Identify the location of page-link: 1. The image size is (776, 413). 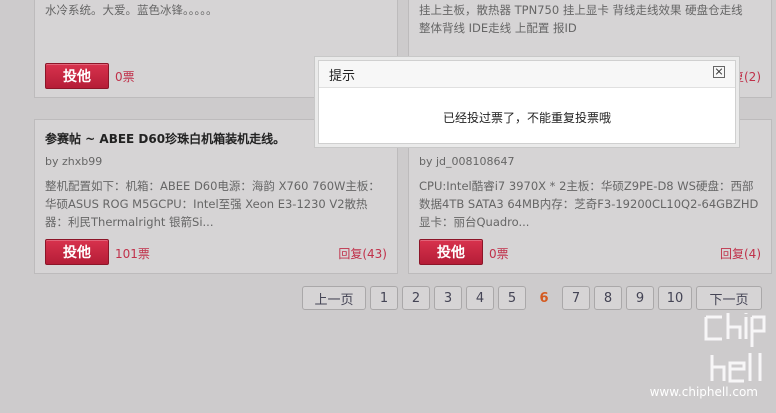
(384, 298).